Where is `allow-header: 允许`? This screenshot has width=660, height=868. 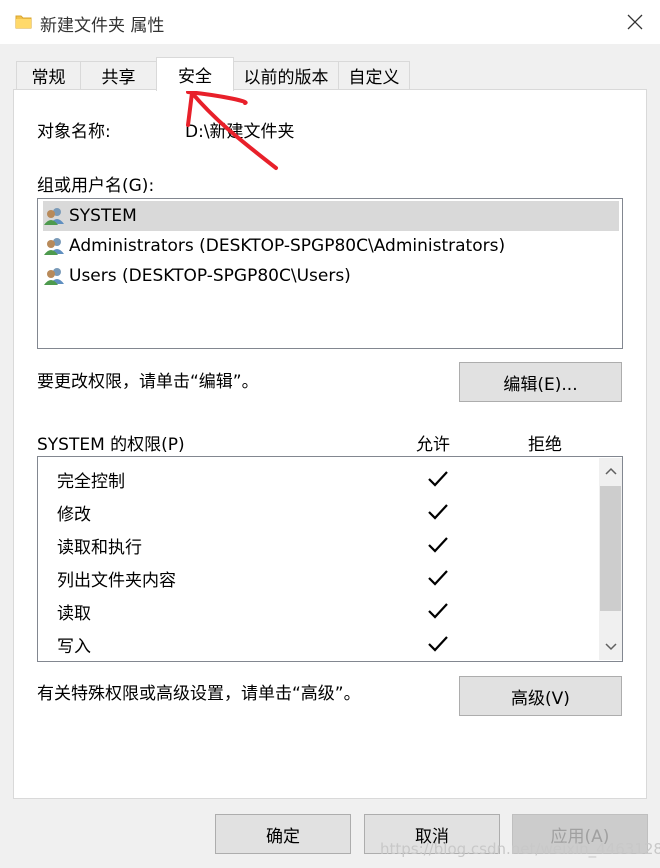 allow-header: 允许 is located at coordinates (433, 445).